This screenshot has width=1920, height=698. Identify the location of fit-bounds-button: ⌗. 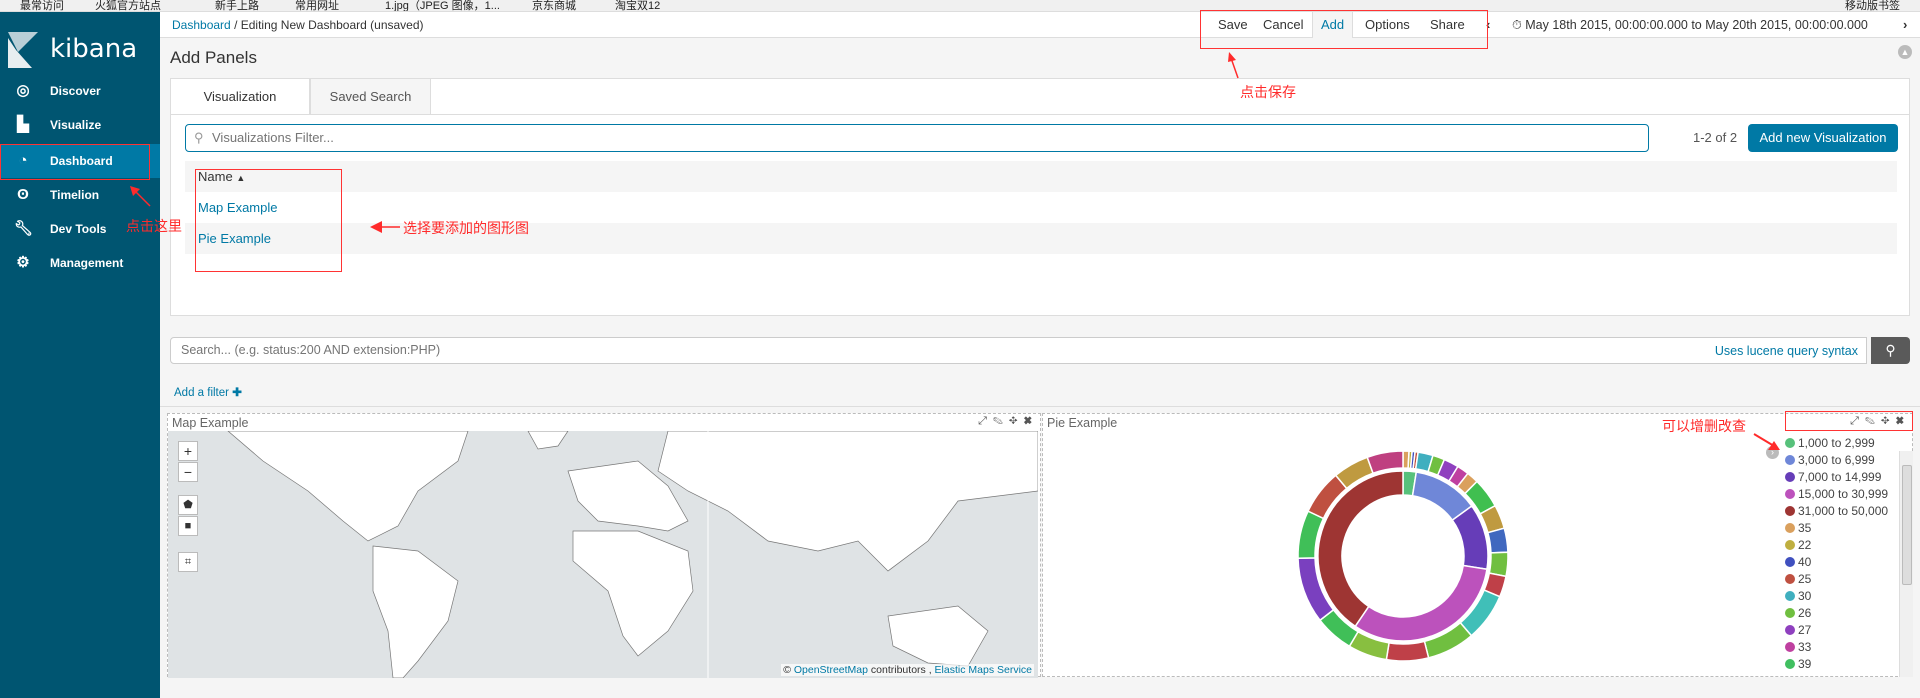
(188, 562).